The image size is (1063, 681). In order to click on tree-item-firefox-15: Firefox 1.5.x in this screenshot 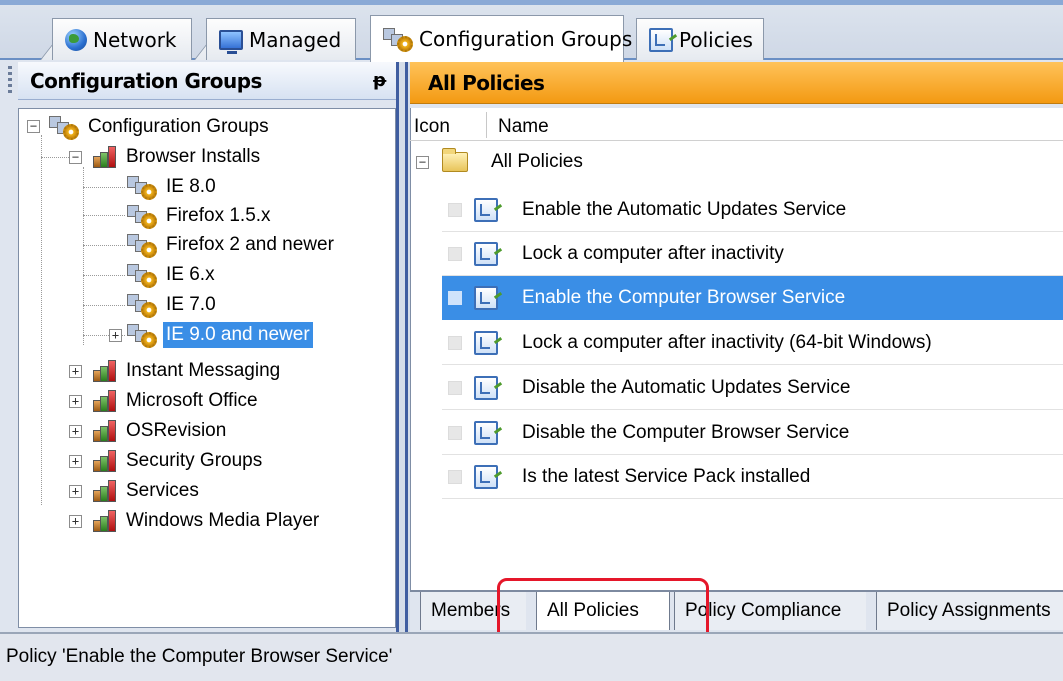, I will do `click(200, 216)`.